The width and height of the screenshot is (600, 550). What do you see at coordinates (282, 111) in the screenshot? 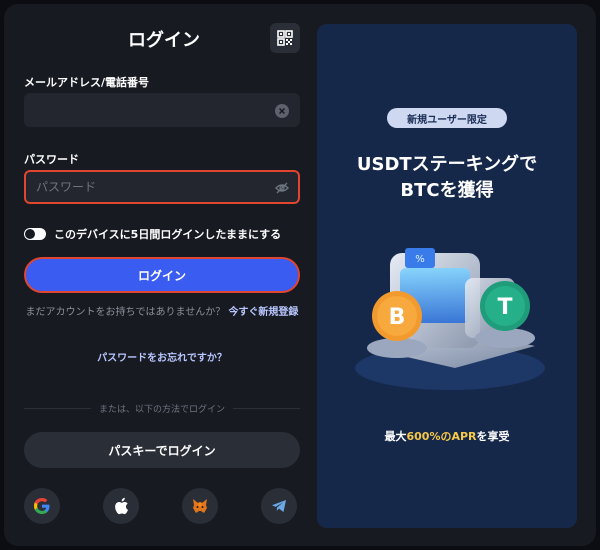
I see `clear-icon` at bounding box center [282, 111].